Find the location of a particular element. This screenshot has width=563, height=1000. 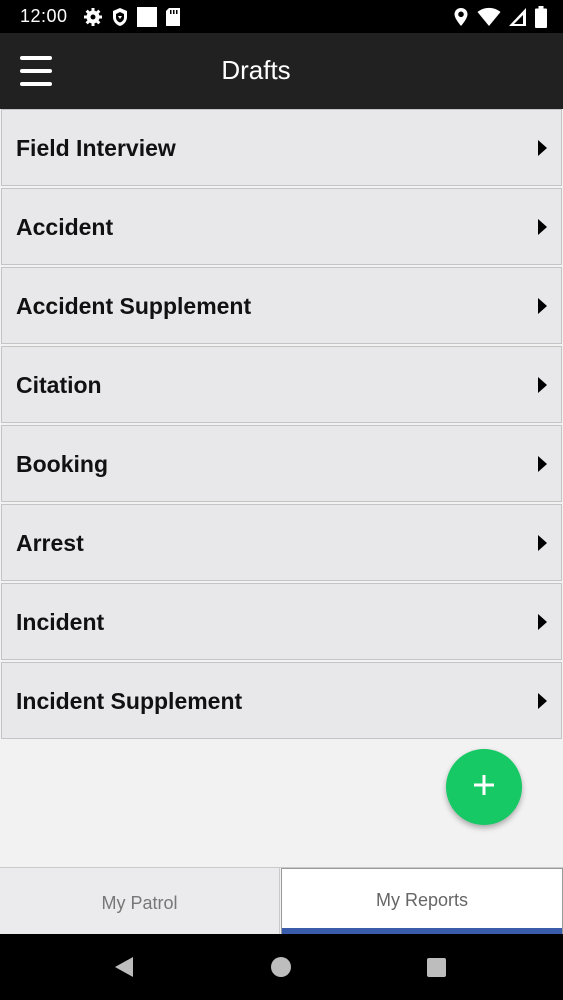

home-icon is located at coordinates (281, 967).